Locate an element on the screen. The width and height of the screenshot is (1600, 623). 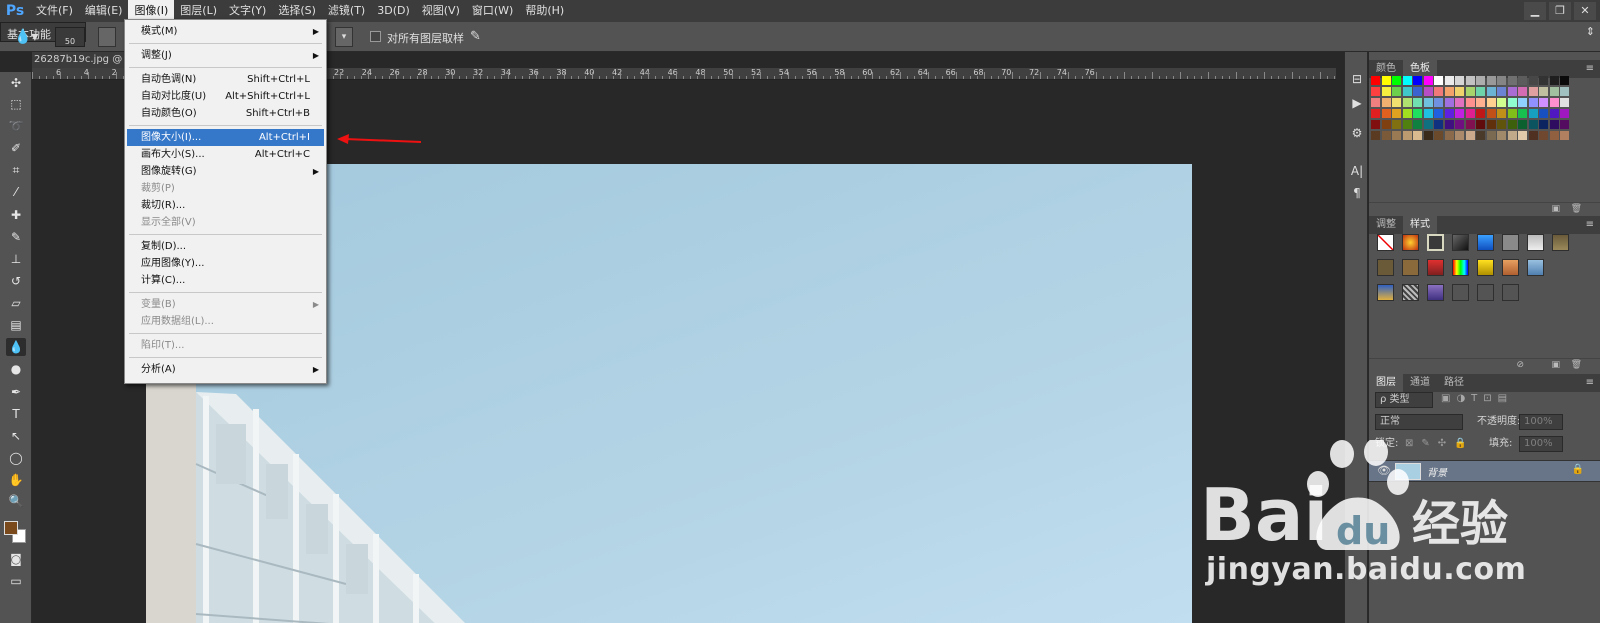
panel-menu-icon: ≡ is located at coordinates (1590, 225).